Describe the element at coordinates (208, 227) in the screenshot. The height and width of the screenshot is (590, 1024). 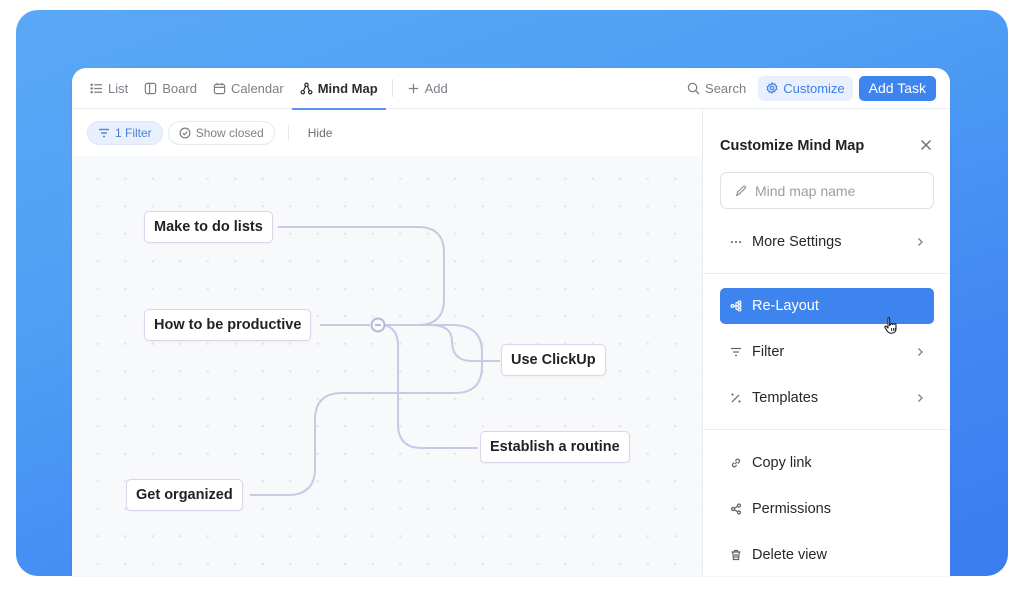
I see `mind-map-node: Make to do lists` at that location.